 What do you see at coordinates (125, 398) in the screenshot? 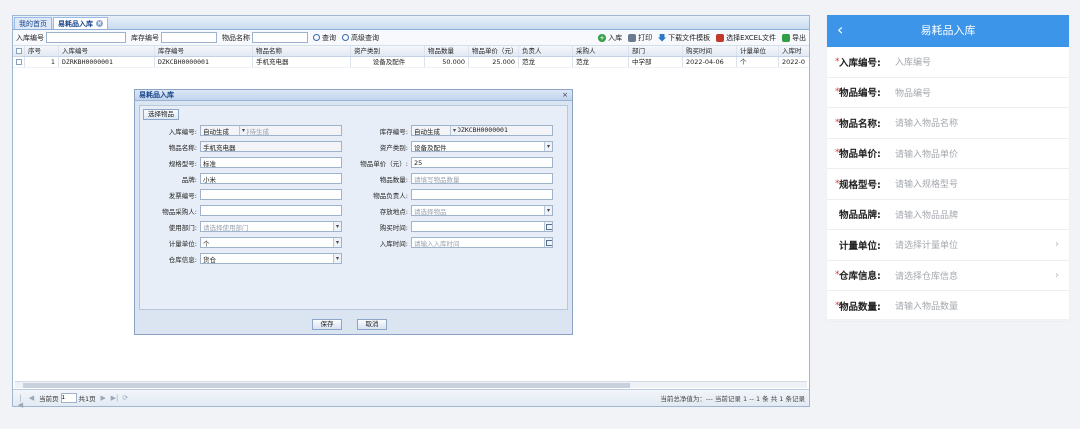
I see `refresh-icon: ⟳` at bounding box center [125, 398].